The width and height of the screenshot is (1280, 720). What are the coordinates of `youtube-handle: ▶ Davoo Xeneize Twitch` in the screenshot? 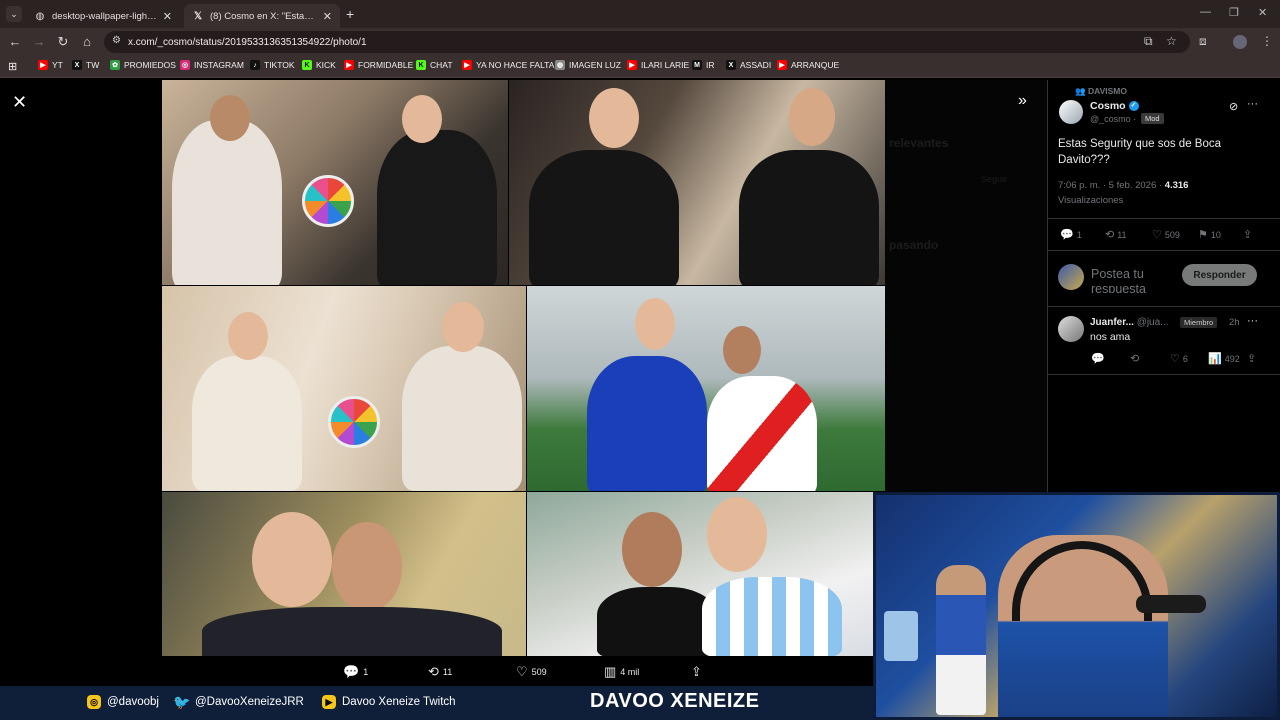 It's located at (389, 702).